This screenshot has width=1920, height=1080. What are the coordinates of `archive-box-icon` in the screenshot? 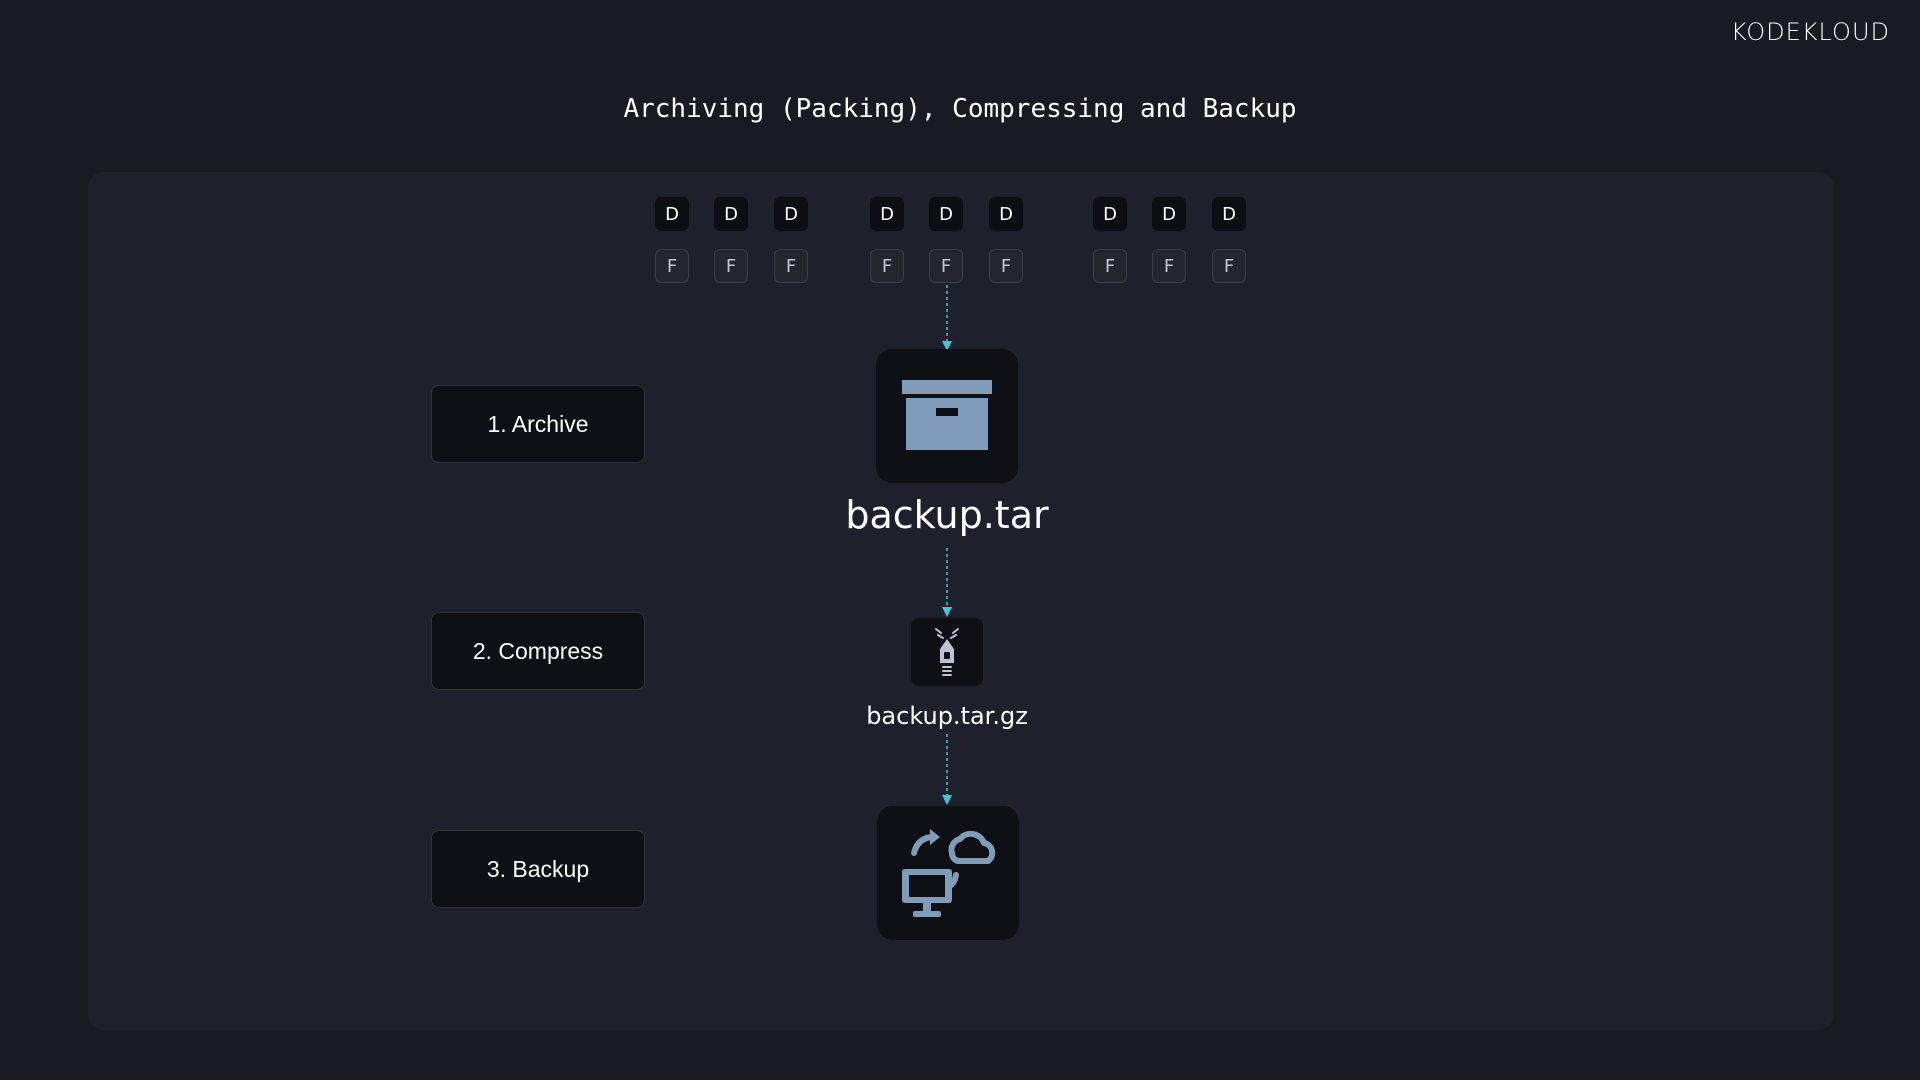 It's located at (947, 415).